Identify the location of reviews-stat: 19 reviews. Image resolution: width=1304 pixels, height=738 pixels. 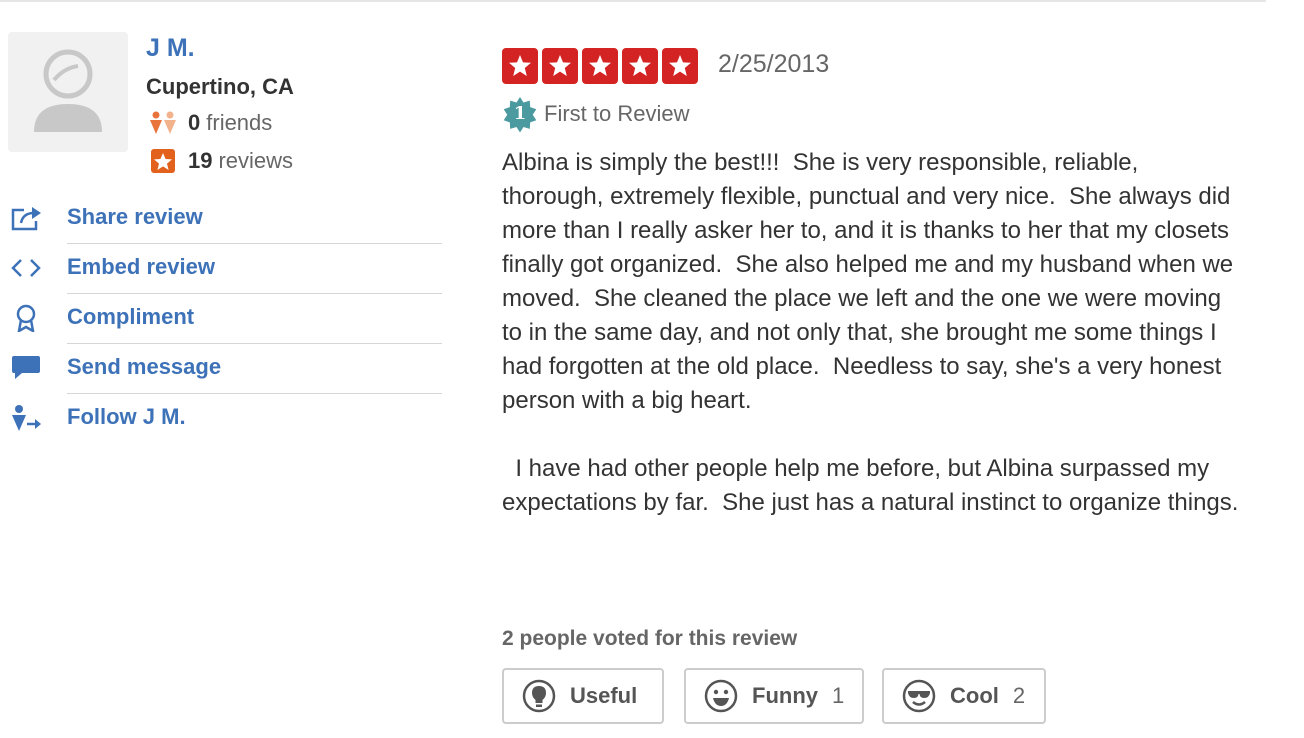
(219, 161).